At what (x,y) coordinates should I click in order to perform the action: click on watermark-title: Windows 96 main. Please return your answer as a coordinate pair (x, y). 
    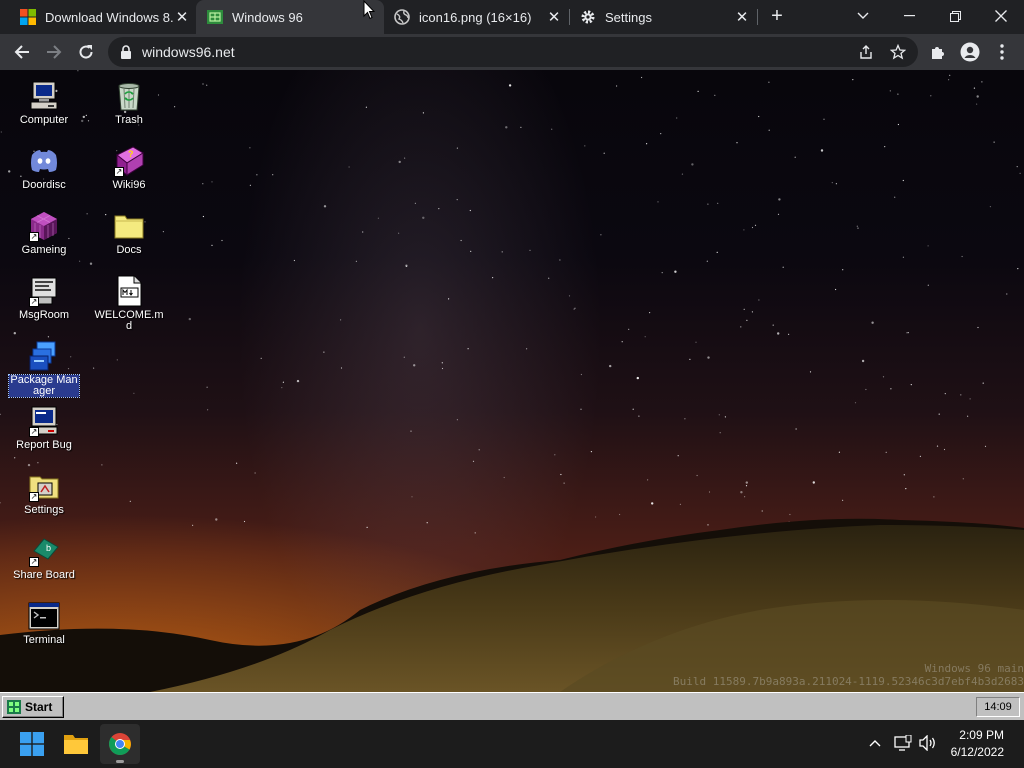
    Looking at the image, I should click on (974, 668).